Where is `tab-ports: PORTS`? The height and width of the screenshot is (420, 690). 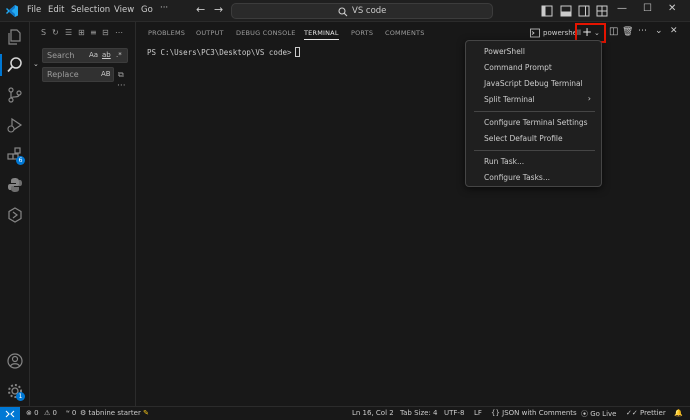 tab-ports: PORTS is located at coordinates (362, 33).